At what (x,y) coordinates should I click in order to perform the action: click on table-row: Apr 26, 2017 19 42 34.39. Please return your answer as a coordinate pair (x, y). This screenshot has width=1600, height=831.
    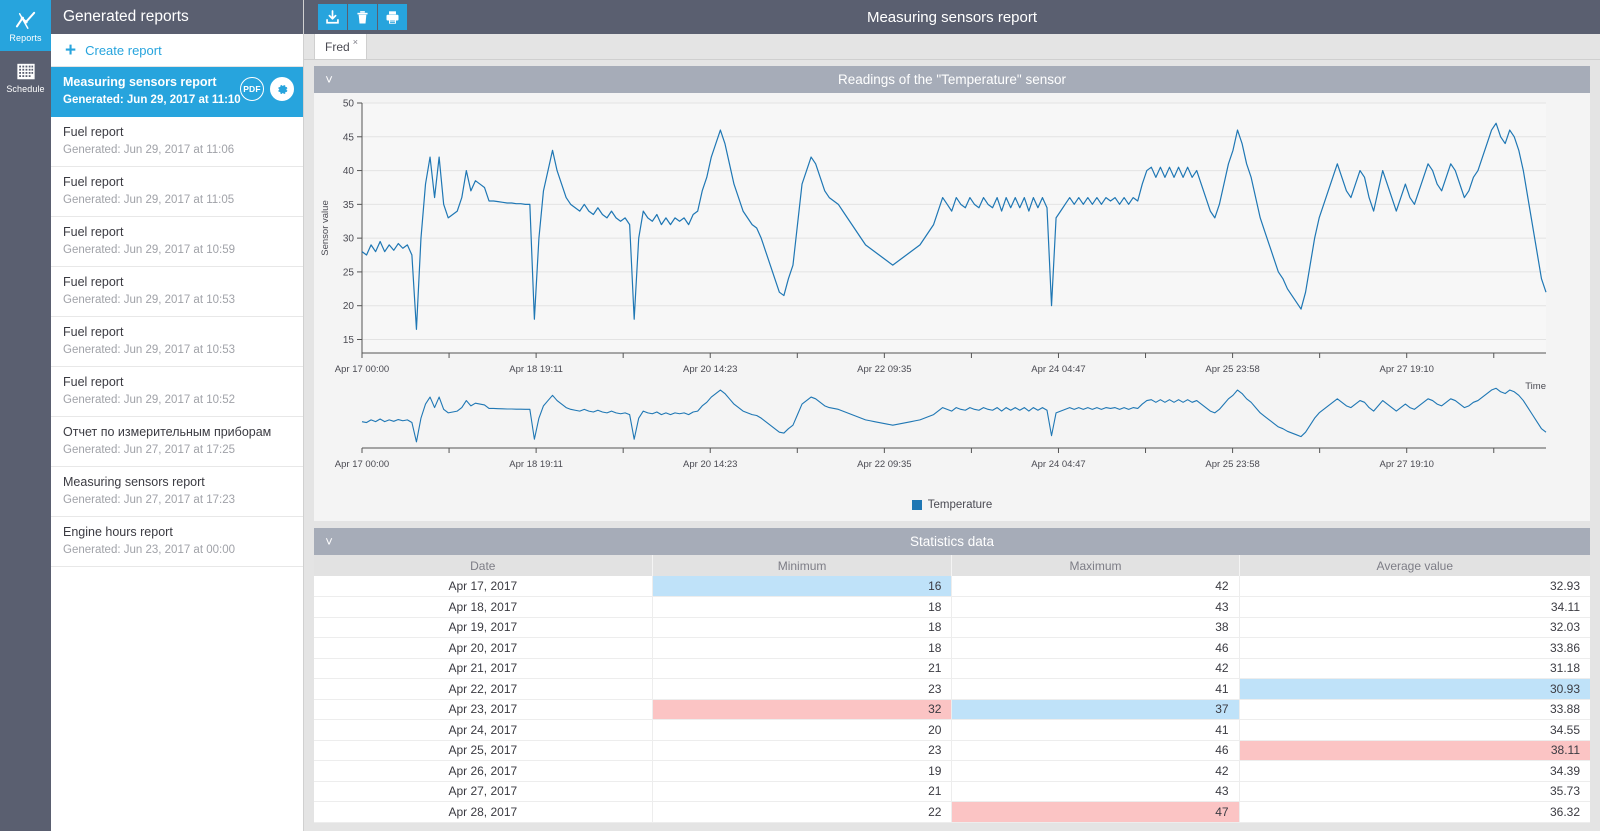
    Looking at the image, I should click on (952, 771).